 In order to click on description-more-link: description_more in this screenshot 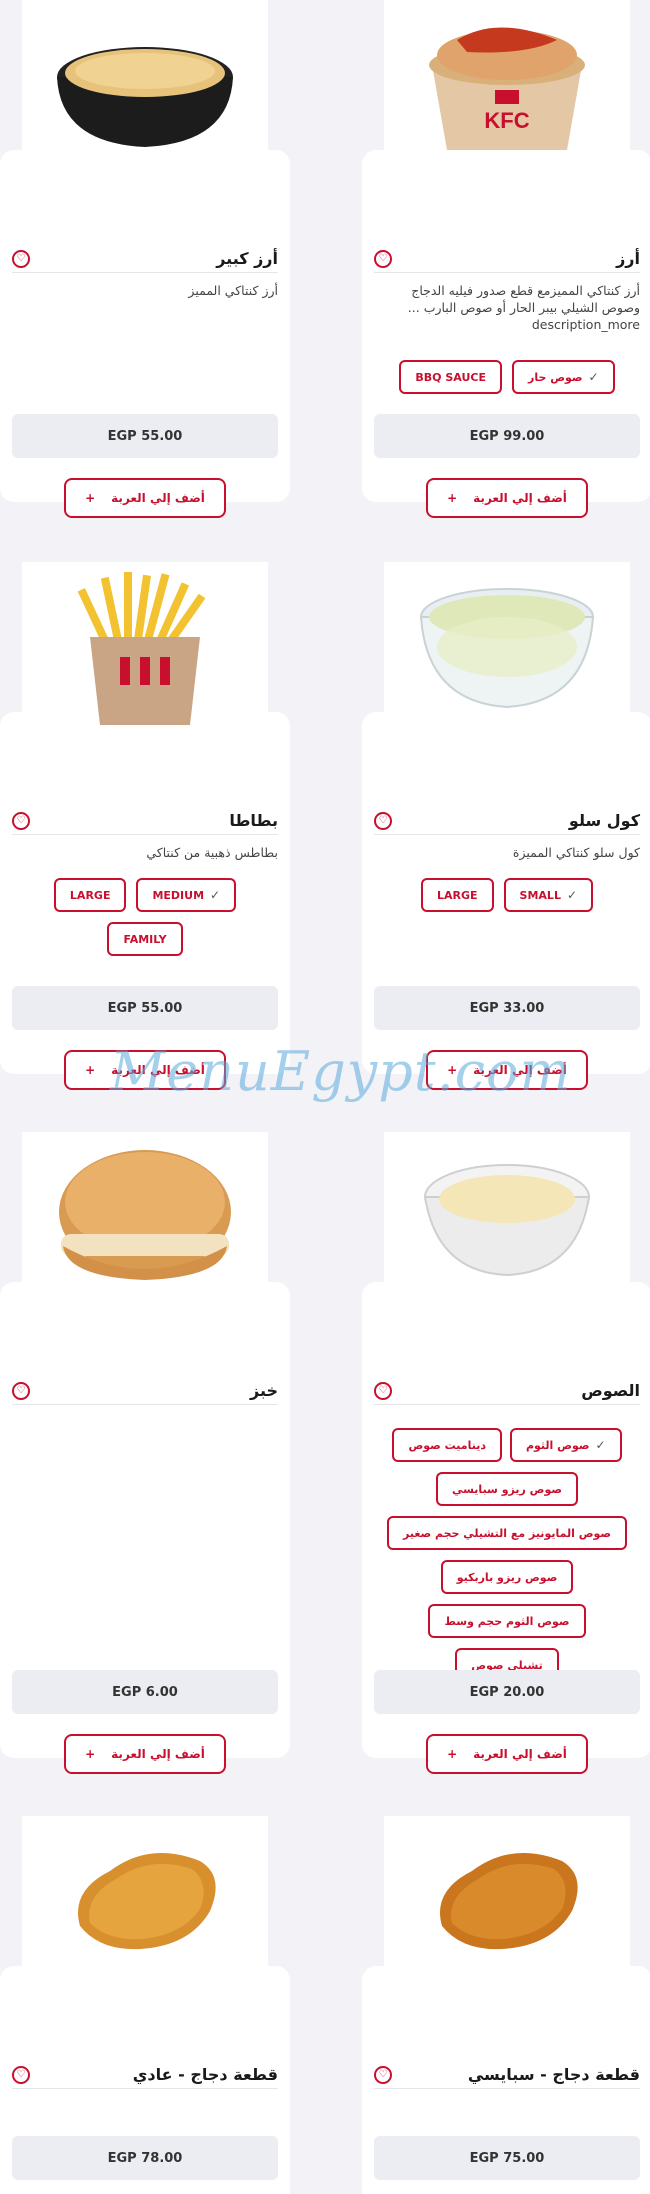, I will do `click(507, 324)`.